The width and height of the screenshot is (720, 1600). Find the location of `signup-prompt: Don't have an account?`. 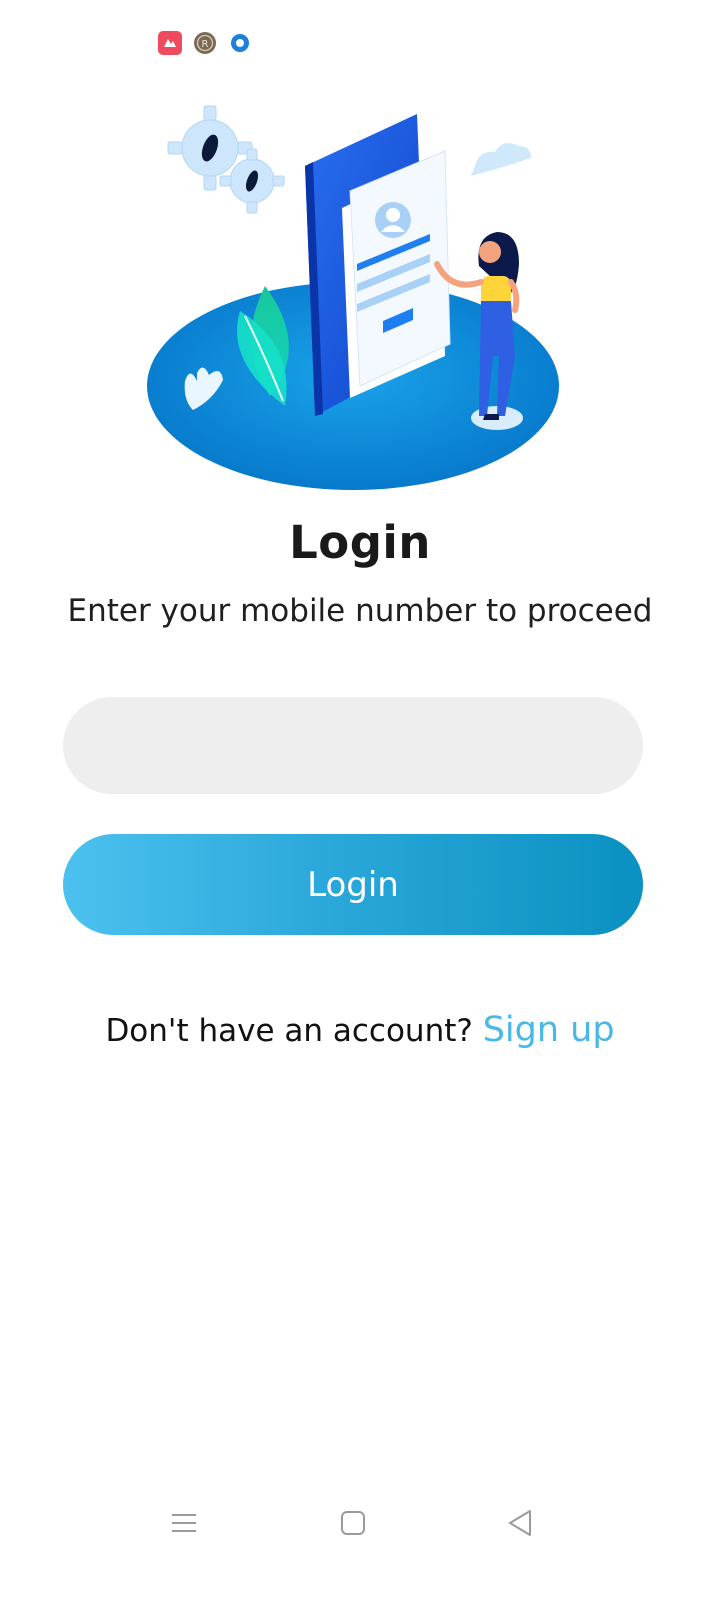

signup-prompt: Don't have an account? is located at coordinates (289, 1031).